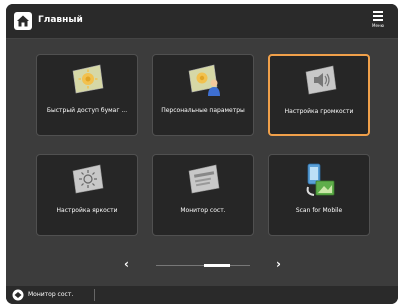  I want to click on previous-page-button: ‹, so click(126, 264).